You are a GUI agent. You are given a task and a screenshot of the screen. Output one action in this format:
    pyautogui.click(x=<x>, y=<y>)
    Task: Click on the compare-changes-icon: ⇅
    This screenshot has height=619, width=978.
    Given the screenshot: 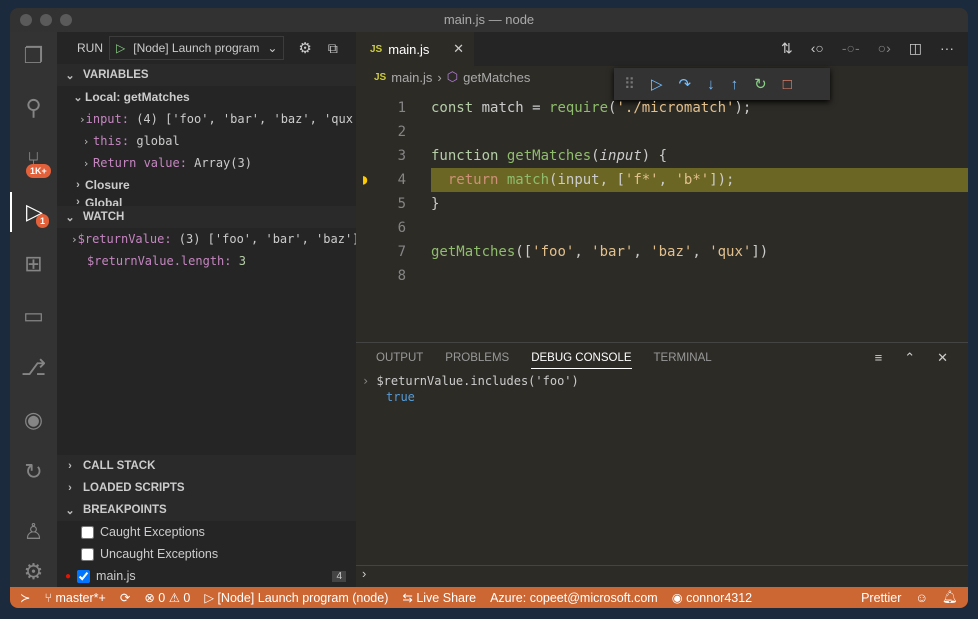 What is the action you would take?
    pyautogui.click(x=787, y=48)
    